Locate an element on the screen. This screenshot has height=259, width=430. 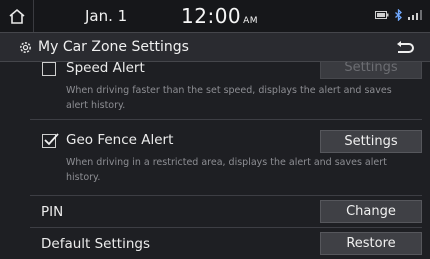
speed-alert-label: Speed Alert is located at coordinates (105, 69).